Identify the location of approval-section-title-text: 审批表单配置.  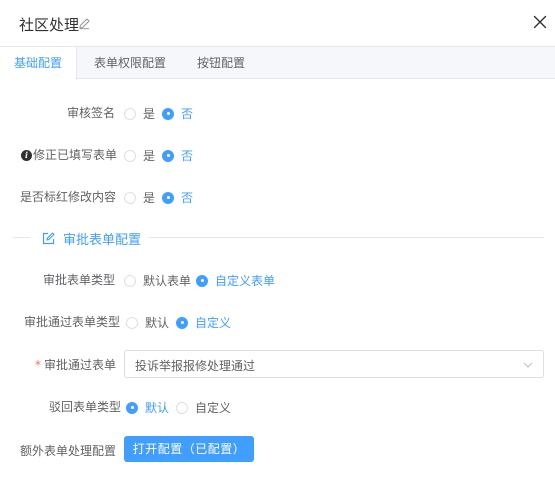
(102, 240).